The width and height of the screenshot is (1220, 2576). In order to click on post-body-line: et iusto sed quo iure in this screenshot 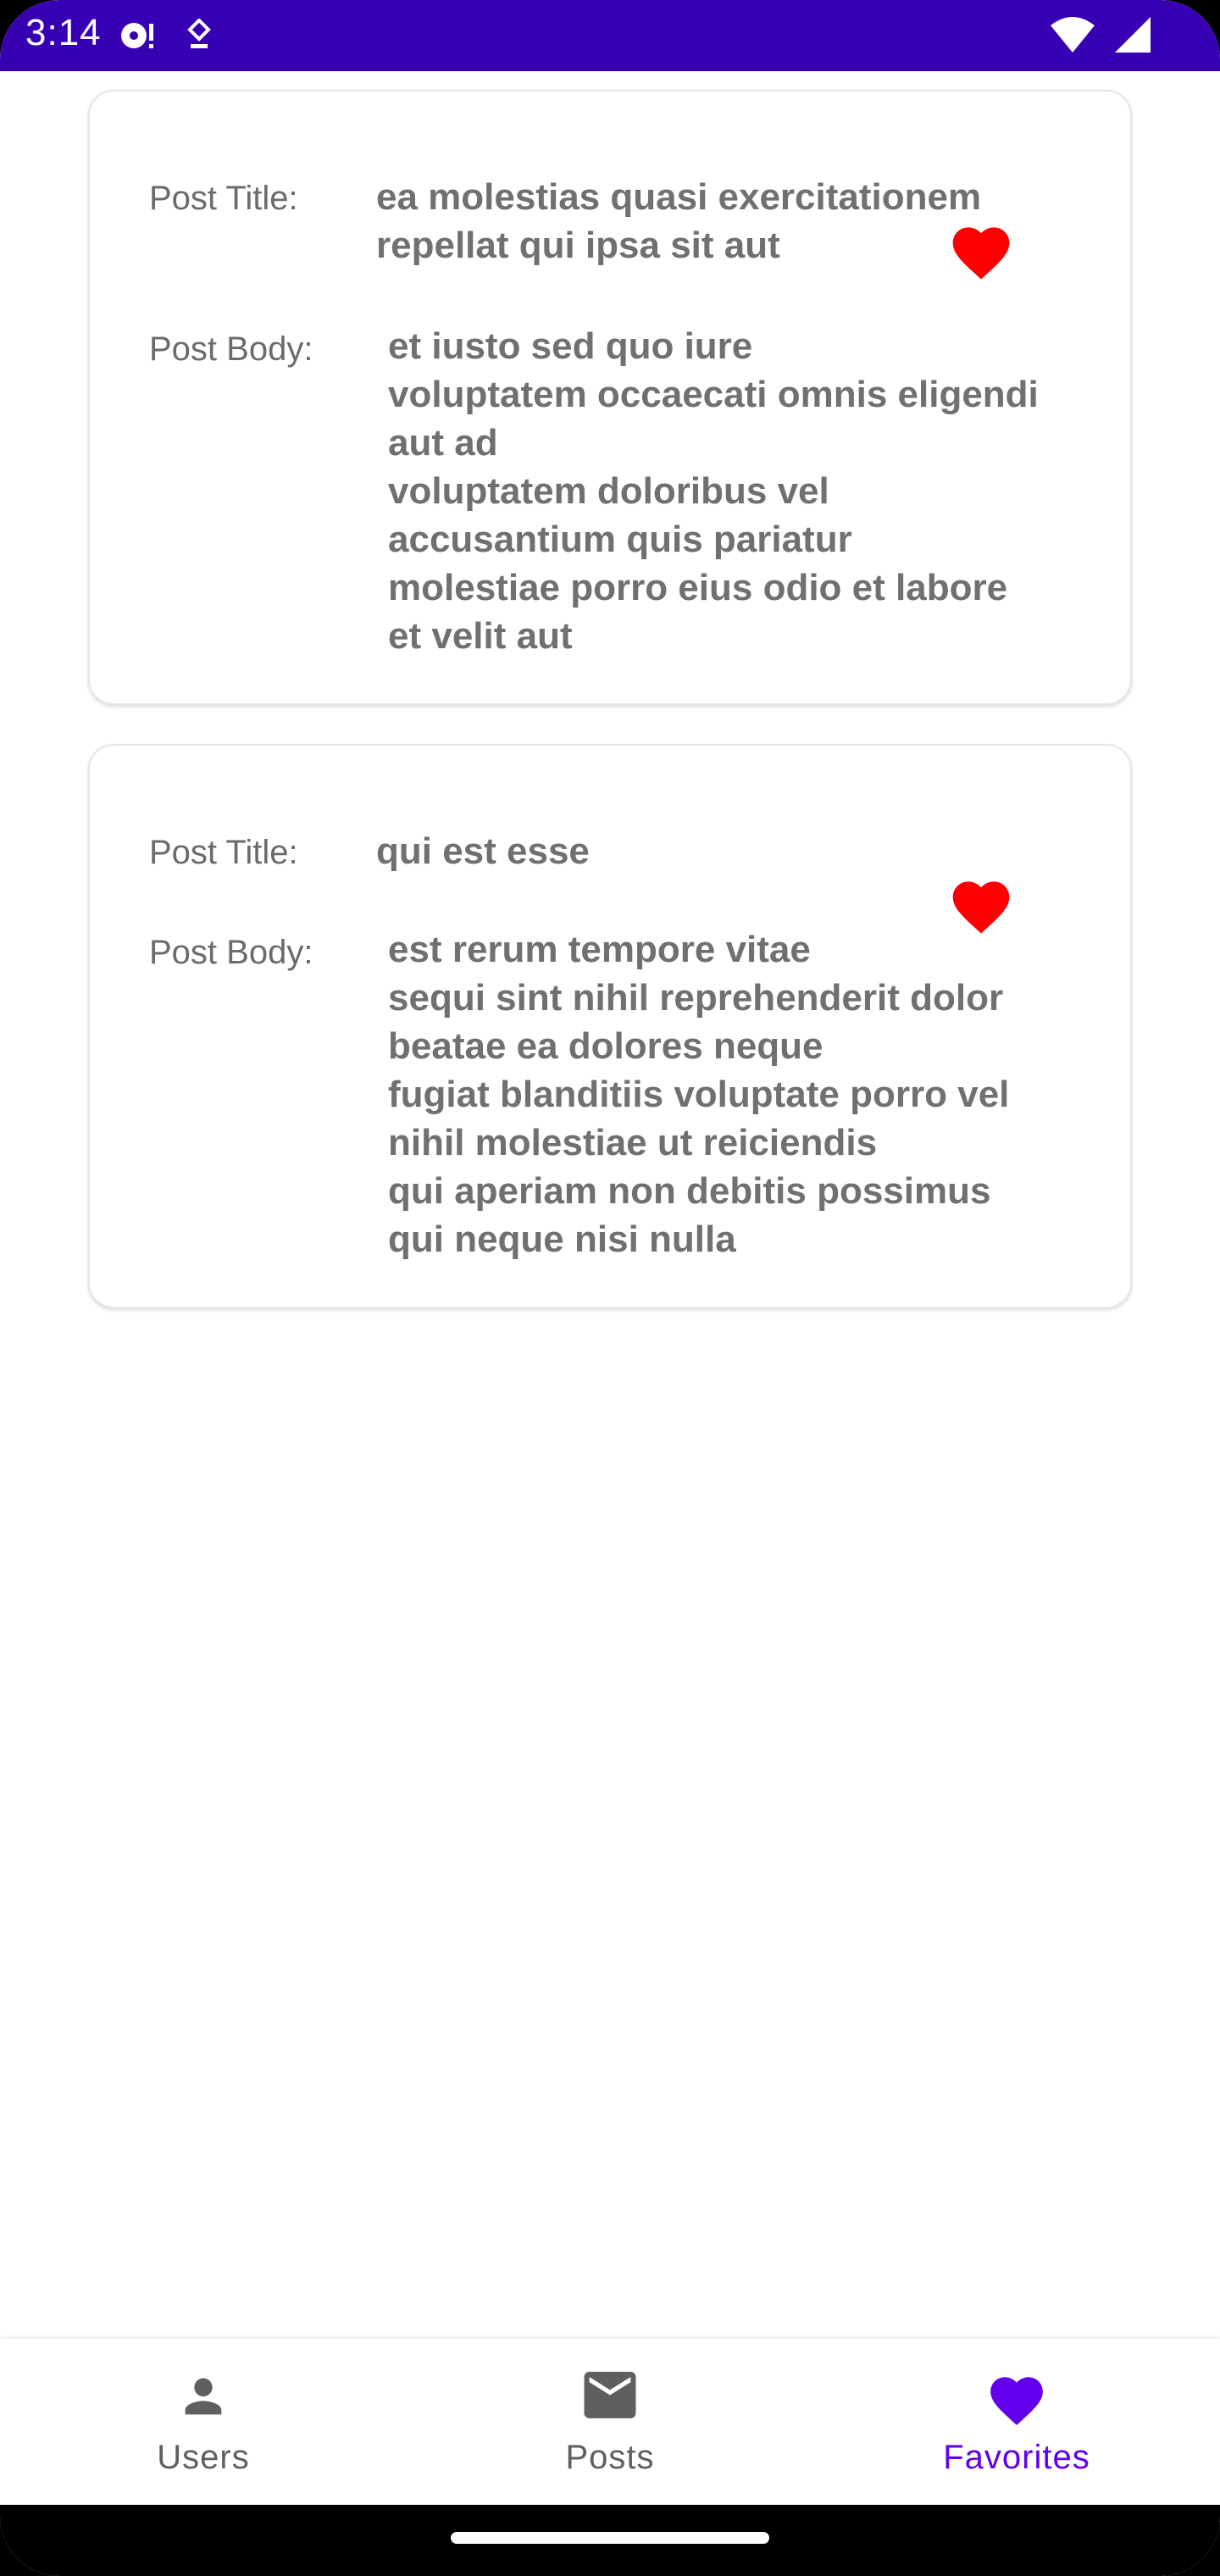, I will do `click(570, 346)`.